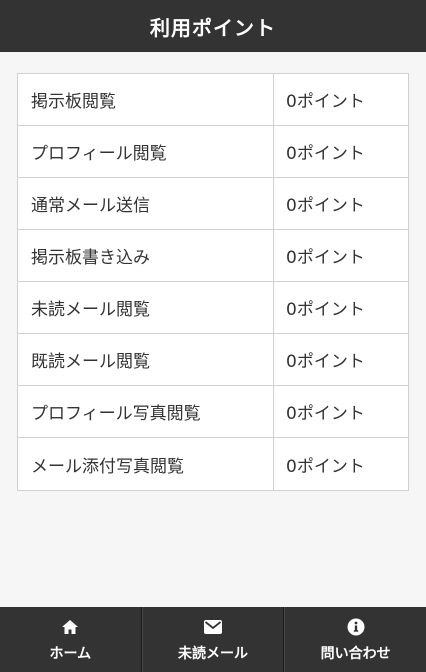 Image resolution: width=426 pixels, height=672 pixels. I want to click on table-row: 未読メール閲覧 0ポイント, so click(213, 308).